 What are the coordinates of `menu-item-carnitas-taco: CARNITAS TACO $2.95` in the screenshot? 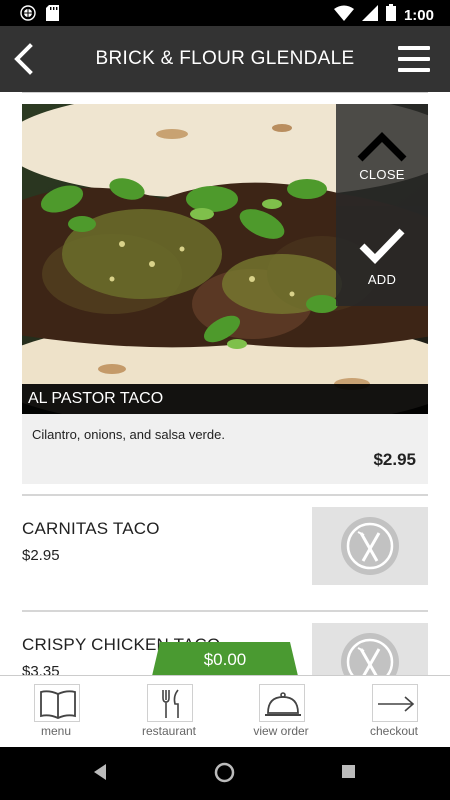 It's located at (225, 547).